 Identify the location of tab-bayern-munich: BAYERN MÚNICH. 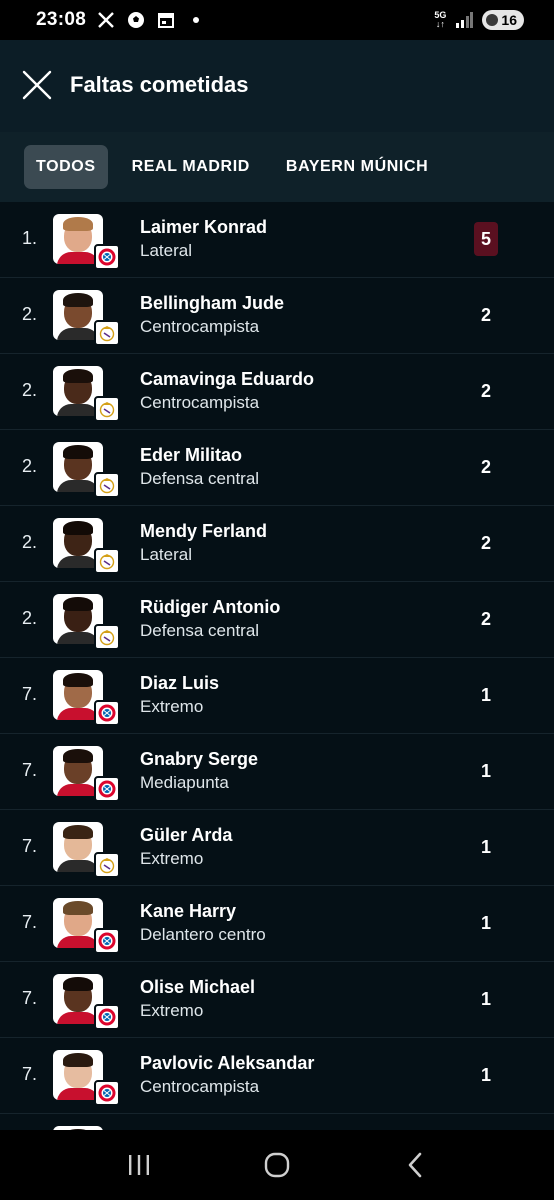
(357, 167).